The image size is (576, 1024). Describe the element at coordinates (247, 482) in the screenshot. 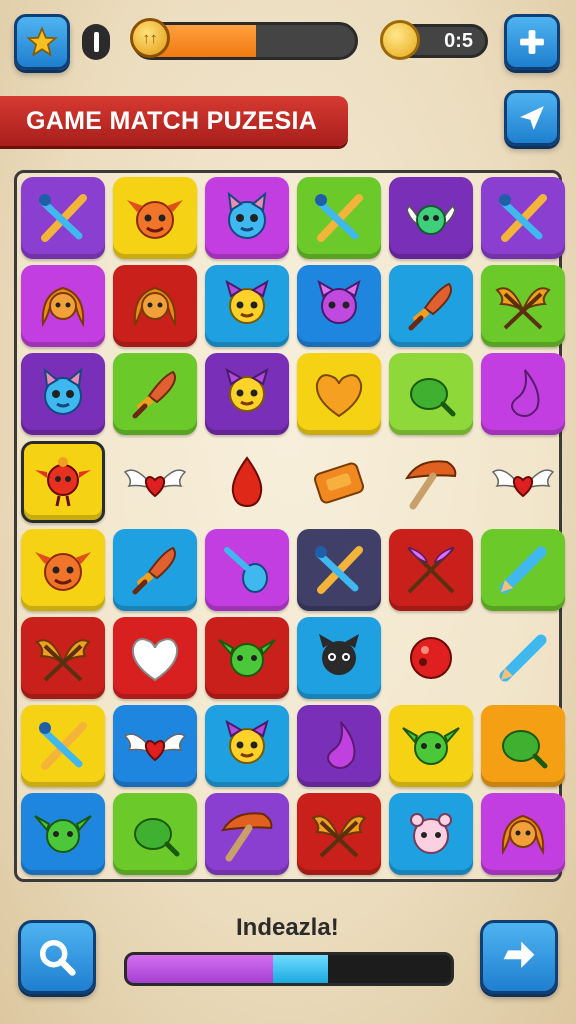

I see `tile-red-drop` at that location.